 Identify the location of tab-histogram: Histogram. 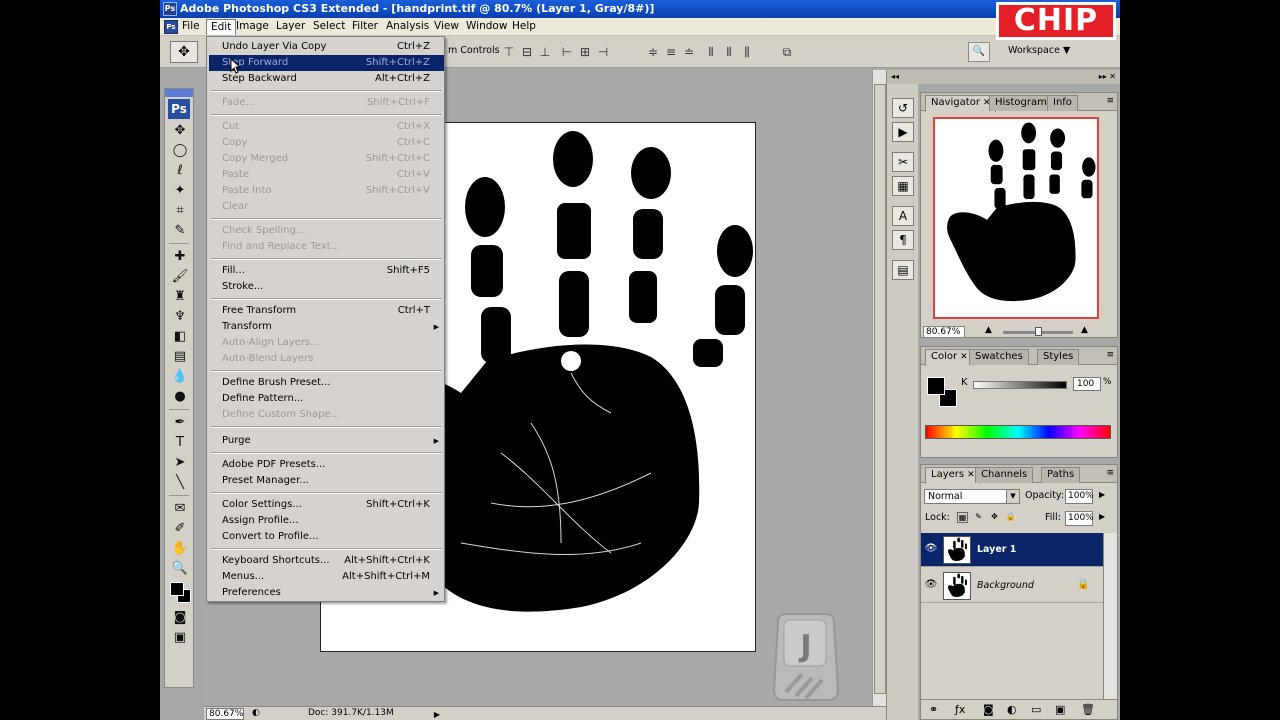
(1021, 103).